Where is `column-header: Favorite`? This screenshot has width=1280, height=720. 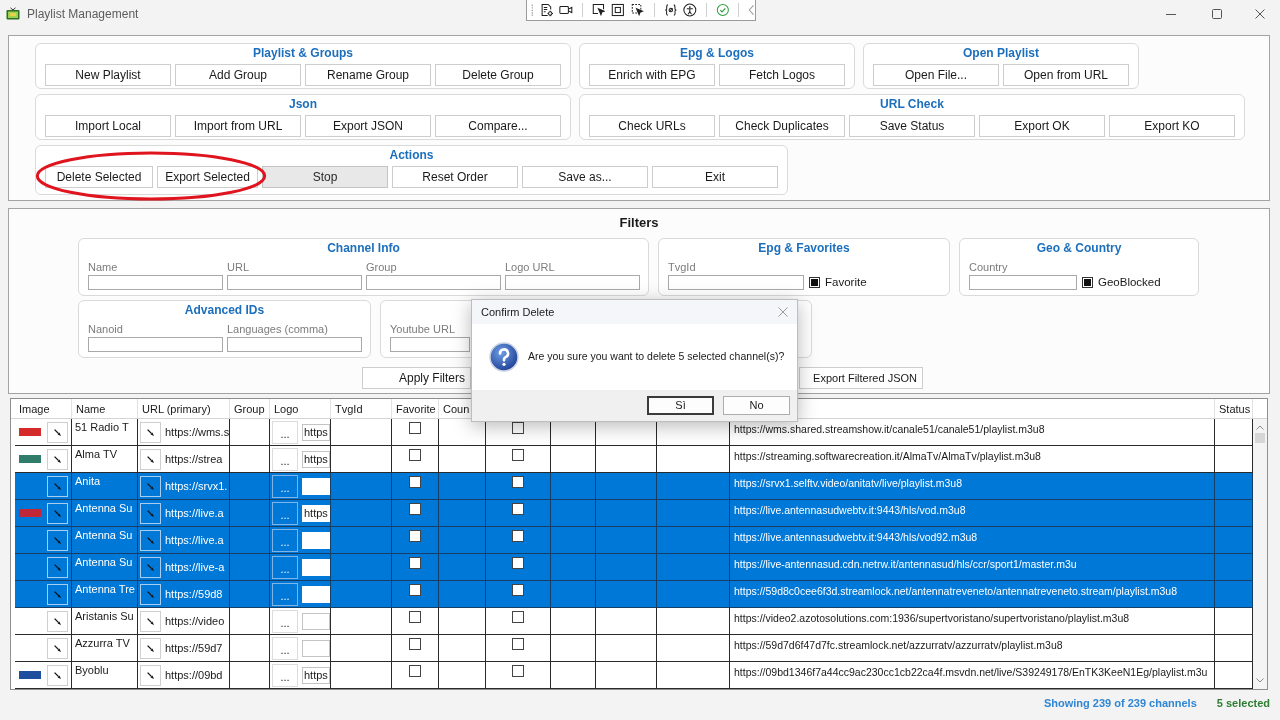 column-header: Favorite is located at coordinates (416, 408).